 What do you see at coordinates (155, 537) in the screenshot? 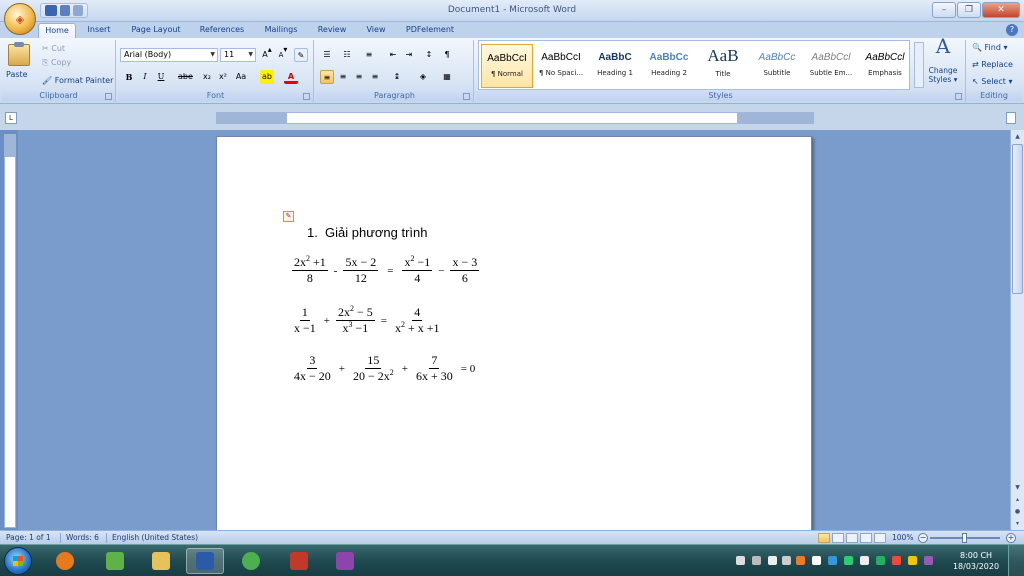
I see `language-status: English (United States)` at bounding box center [155, 537].